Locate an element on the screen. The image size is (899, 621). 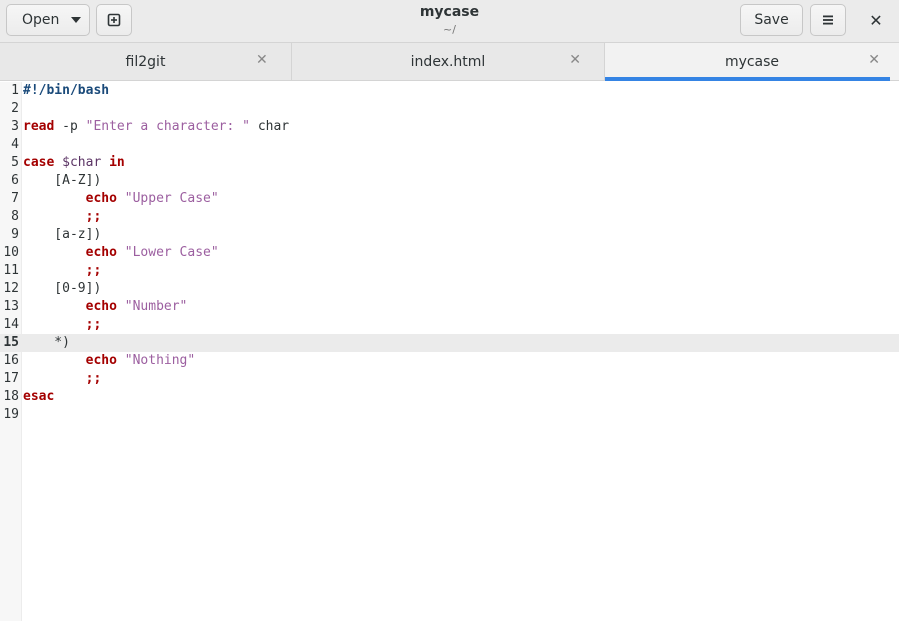
header-bar: Open mycase ~/ Save ✕ is located at coordinates (449, 21).